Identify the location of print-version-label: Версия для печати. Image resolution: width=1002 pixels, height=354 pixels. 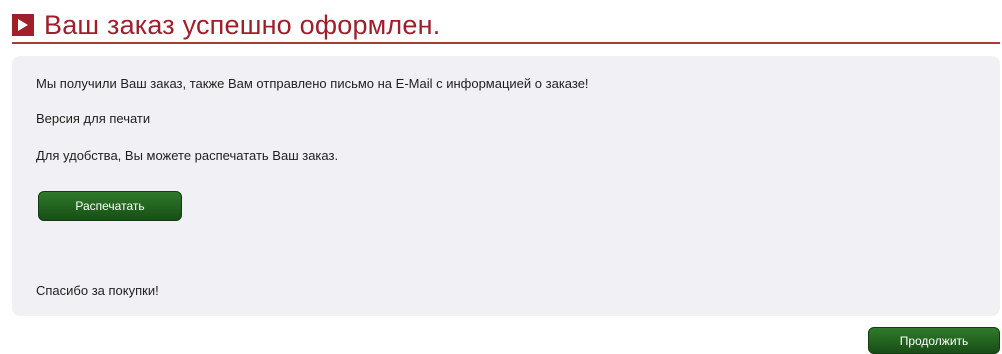
(93, 118).